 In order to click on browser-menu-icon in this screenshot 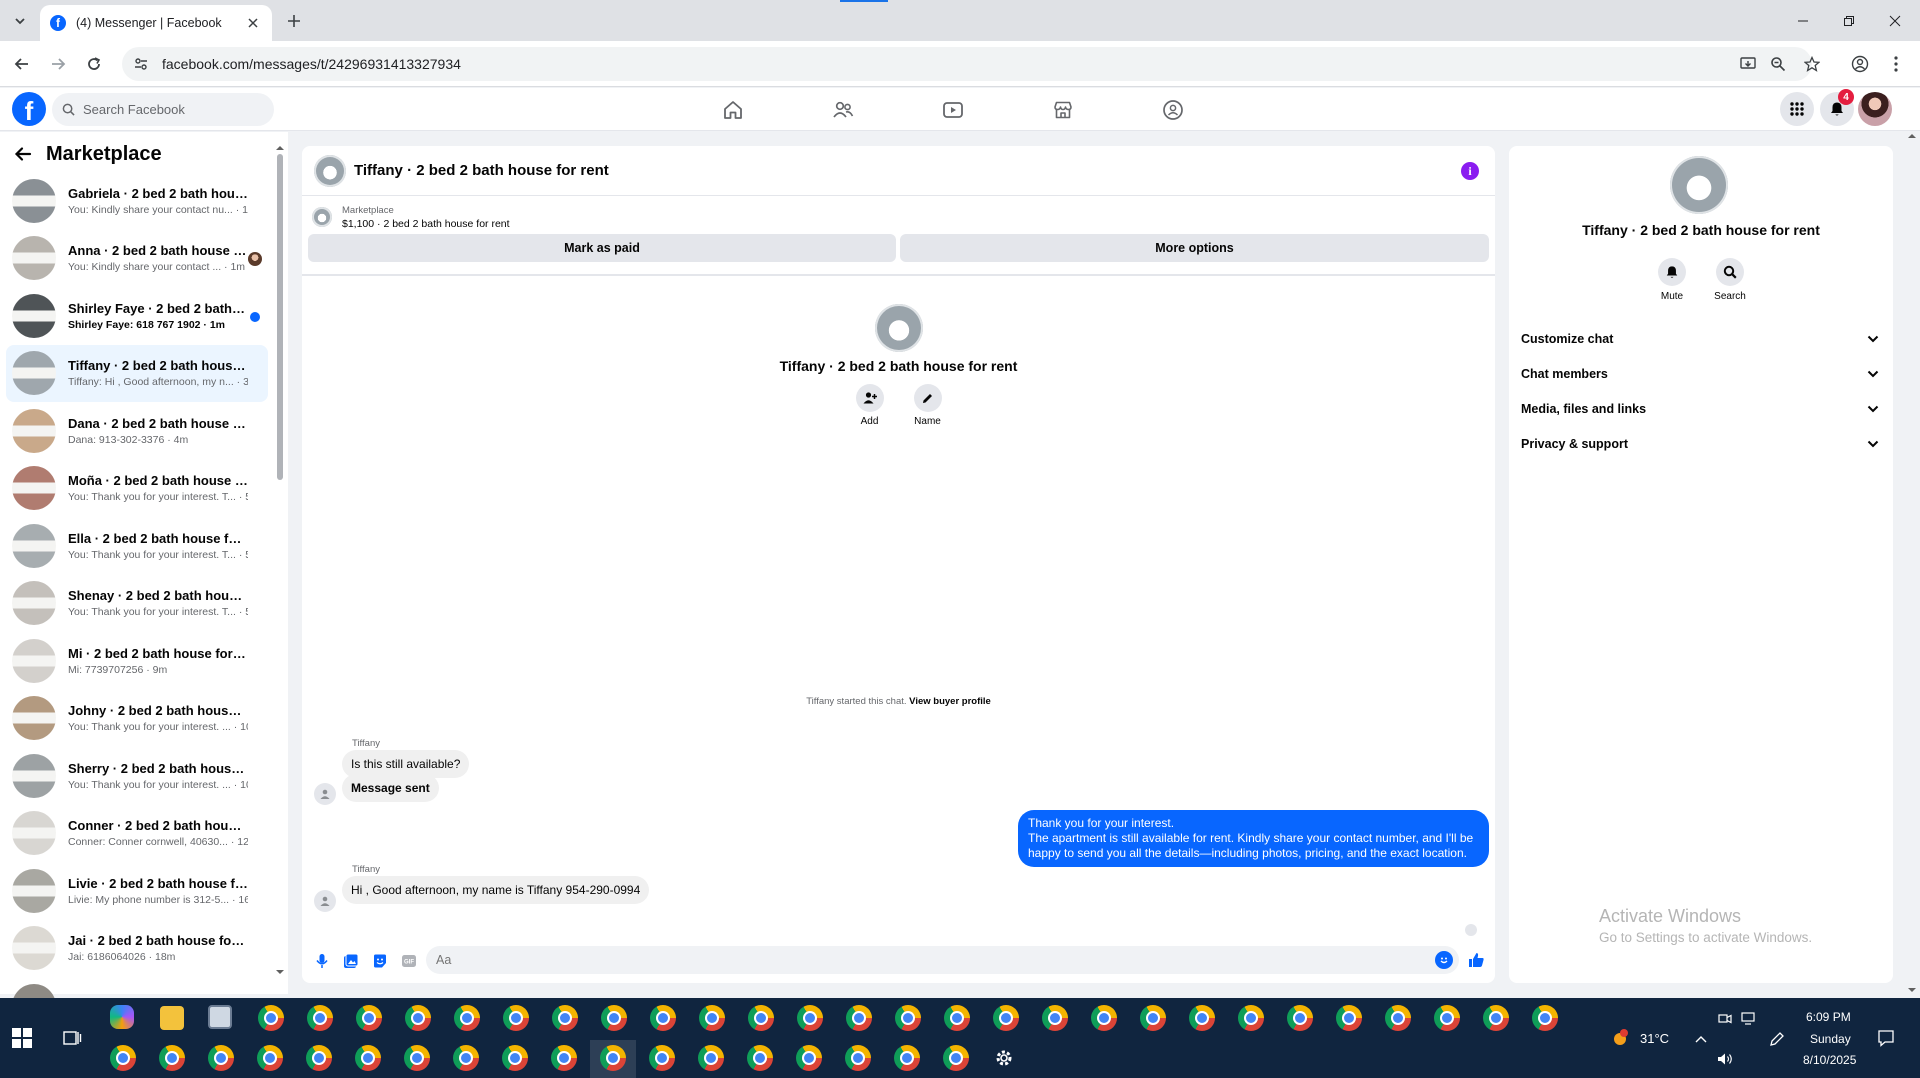, I will do `click(1896, 64)`.